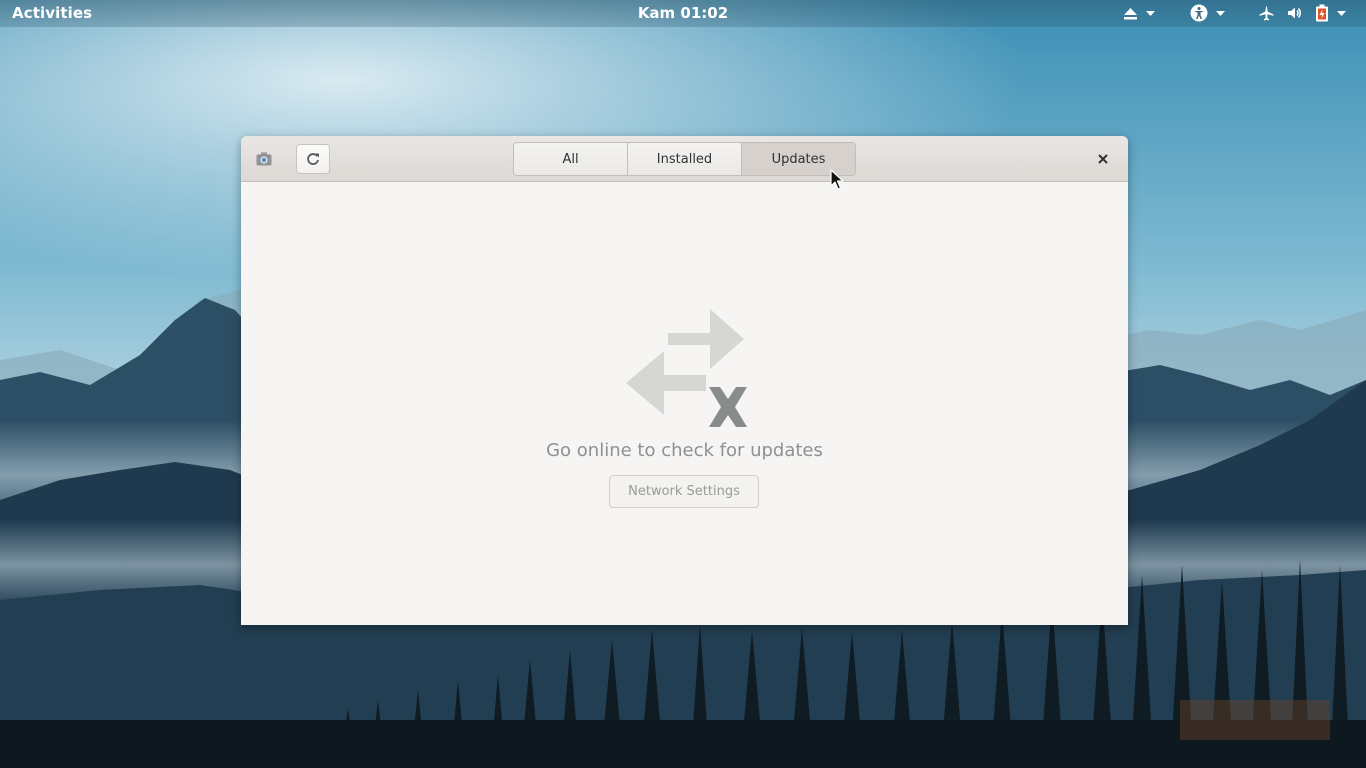 Image resolution: width=1366 pixels, height=768 pixels. What do you see at coordinates (684, 491) in the screenshot?
I see `network-settings-button: Network Settings` at bounding box center [684, 491].